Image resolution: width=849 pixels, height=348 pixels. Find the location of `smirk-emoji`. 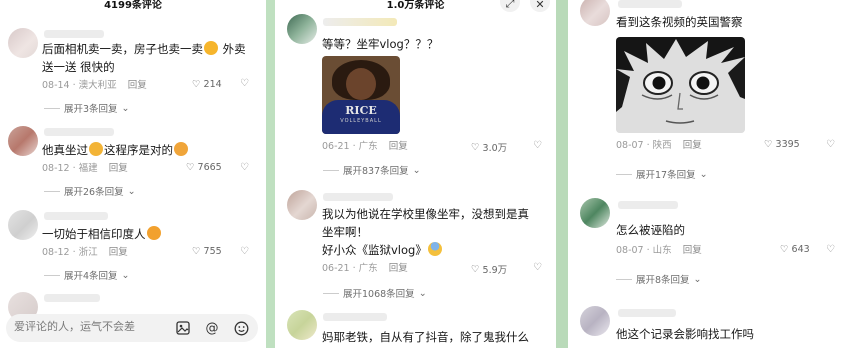

smirk-emoji is located at coordinates (153, 233).